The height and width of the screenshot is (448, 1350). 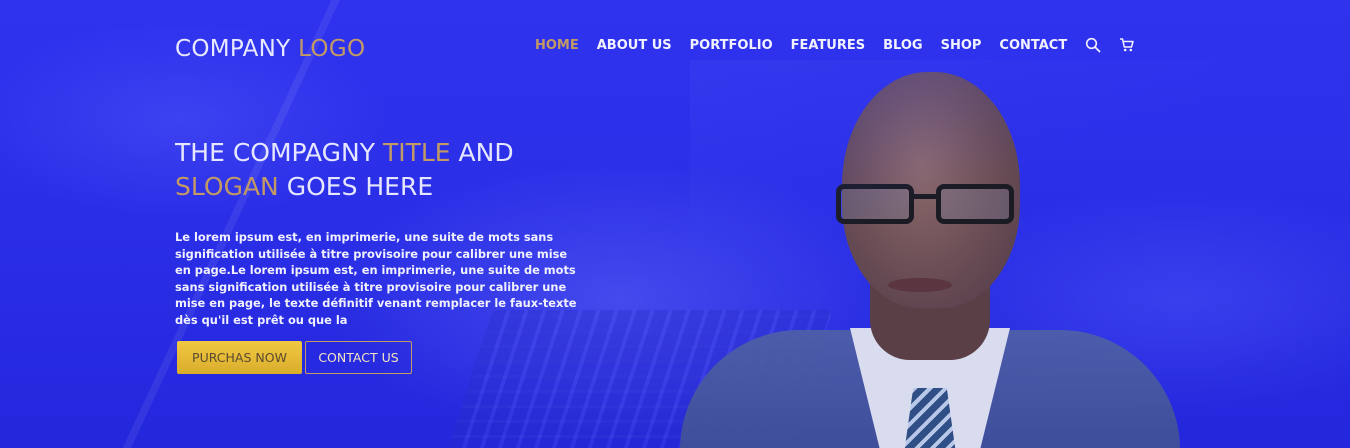 I want to click on nav-contact: CONTACT, so click(x=1033, y=45).